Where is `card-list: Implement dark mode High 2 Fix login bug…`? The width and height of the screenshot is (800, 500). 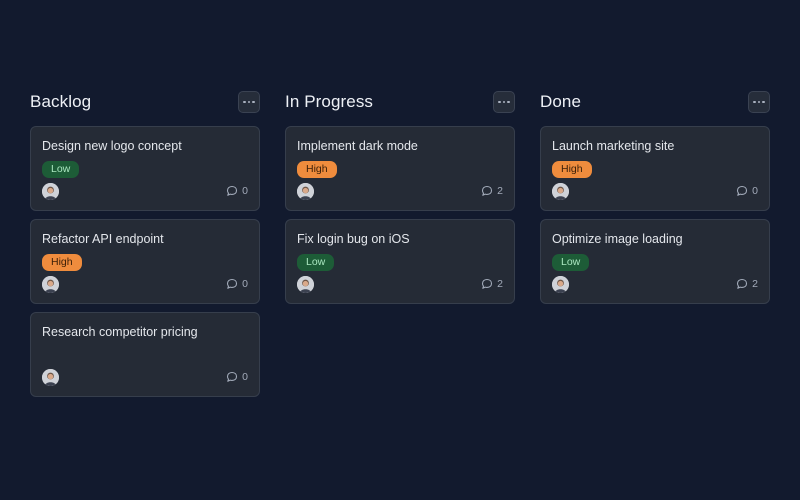
card-list: Implement dark mode High 2 Fix login bug… is located at coordinates (400, 215).